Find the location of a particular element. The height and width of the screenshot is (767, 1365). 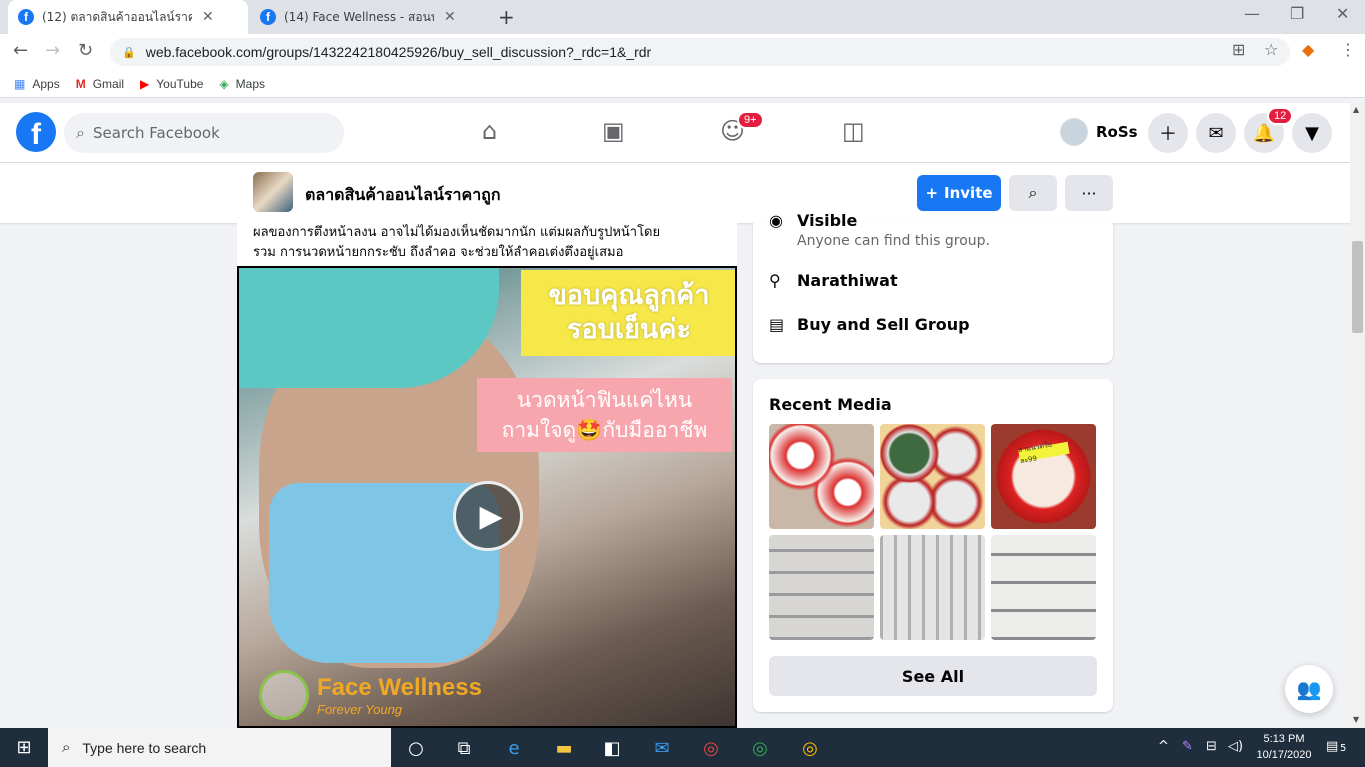

about-visible: ◉ Visible is located at coordinates (813, 220).